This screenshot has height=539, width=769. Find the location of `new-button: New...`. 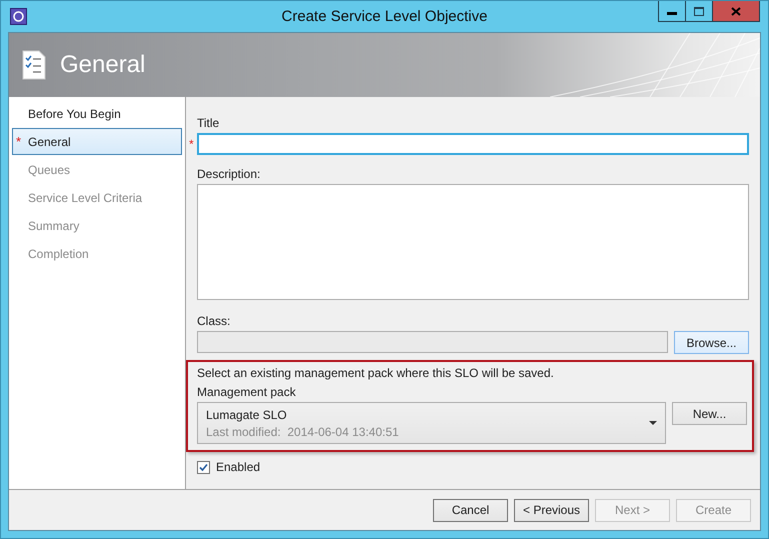

new-button: New... is located at coordinates (709, 413).